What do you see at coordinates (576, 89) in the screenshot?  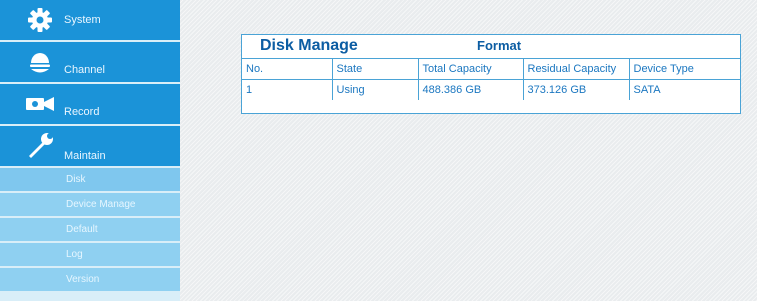 I see `table-cell-residual-capacity: 373.126 GB` at bounding box center [576, 89].